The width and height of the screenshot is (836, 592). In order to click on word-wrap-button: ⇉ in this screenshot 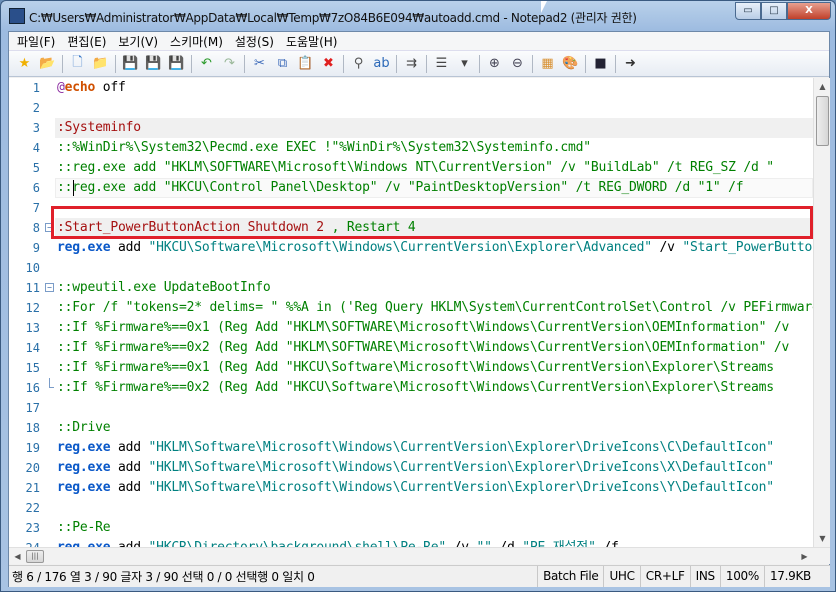, I will do `click(411, 64)`.